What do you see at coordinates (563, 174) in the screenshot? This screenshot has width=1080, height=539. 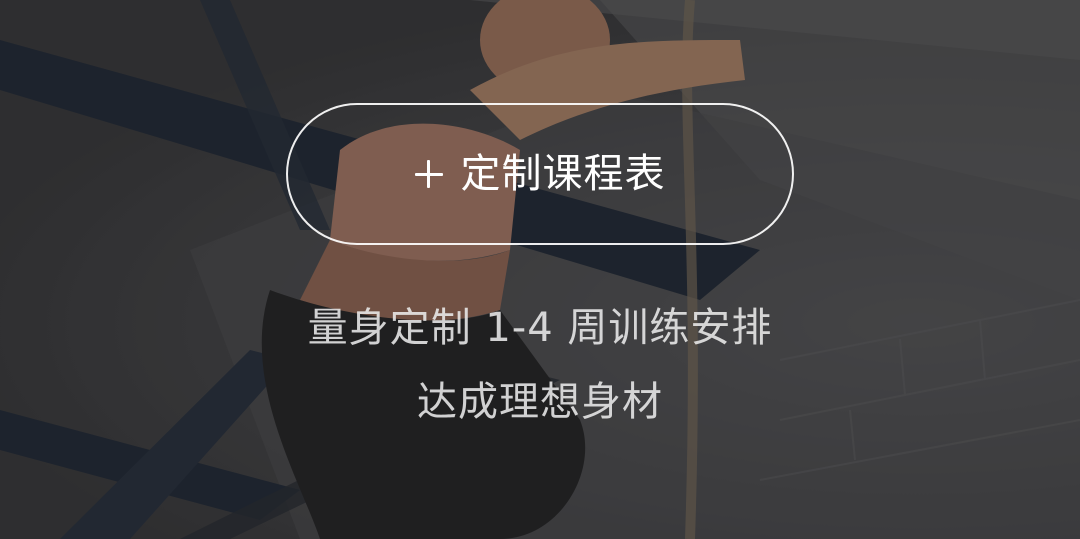 I see `customize-schedule-label: 定制课程表` at bounding box center [563, 174].